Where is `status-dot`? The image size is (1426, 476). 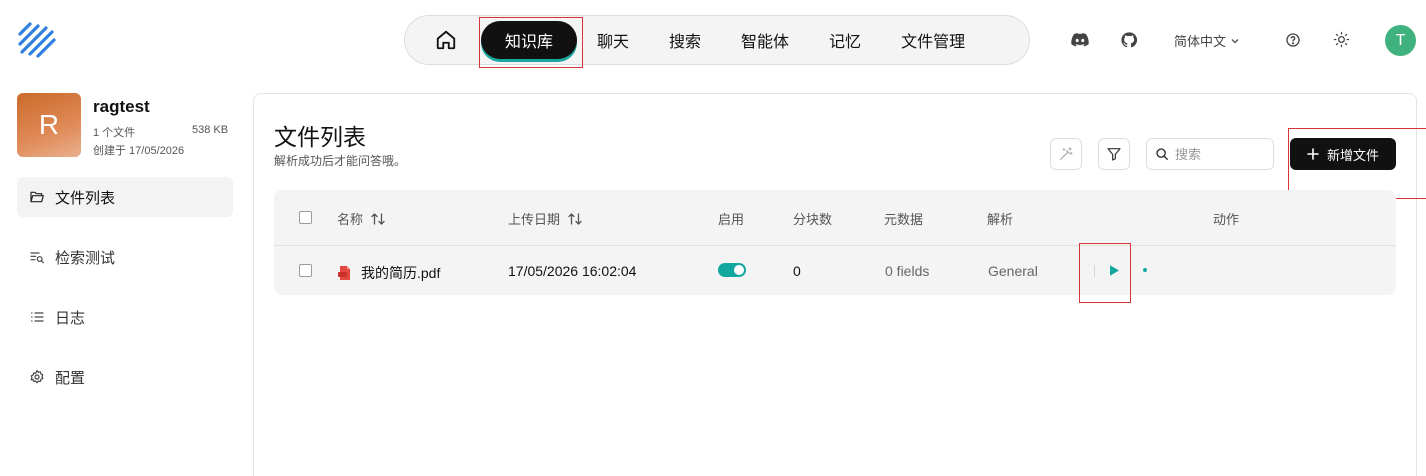 status-dot is located at coordinates (1145, 270).